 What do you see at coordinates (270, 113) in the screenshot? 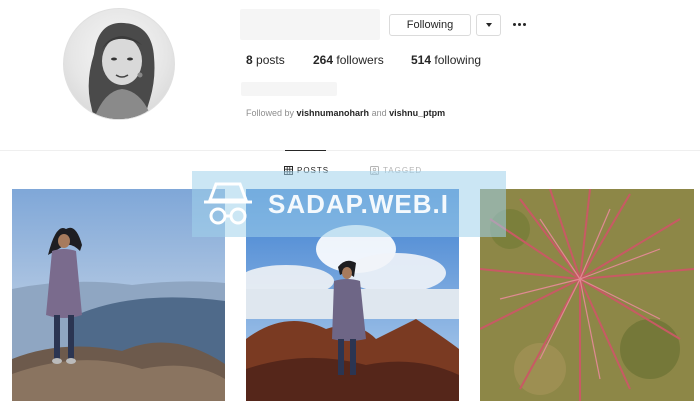
I see `followed-by-prefix: Followed by` at bounding box center [270, 113].